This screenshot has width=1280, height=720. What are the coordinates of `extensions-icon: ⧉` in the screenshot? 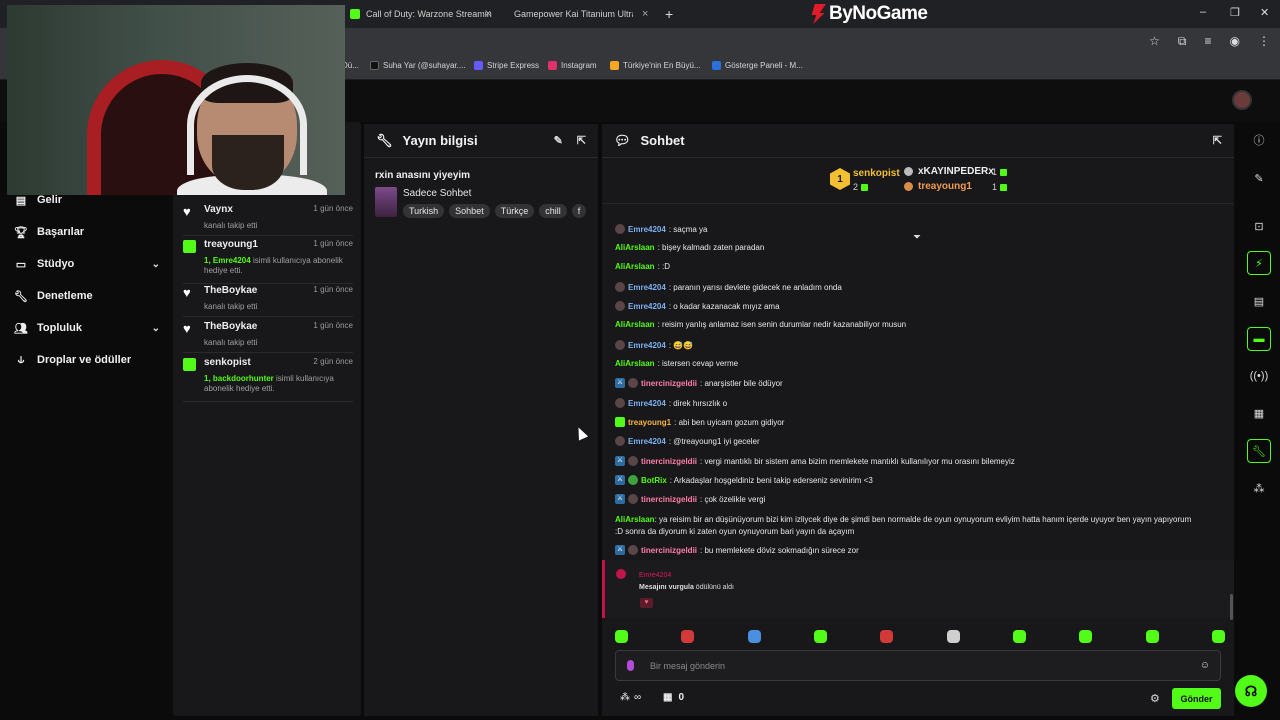 It's located at (1182, 41).